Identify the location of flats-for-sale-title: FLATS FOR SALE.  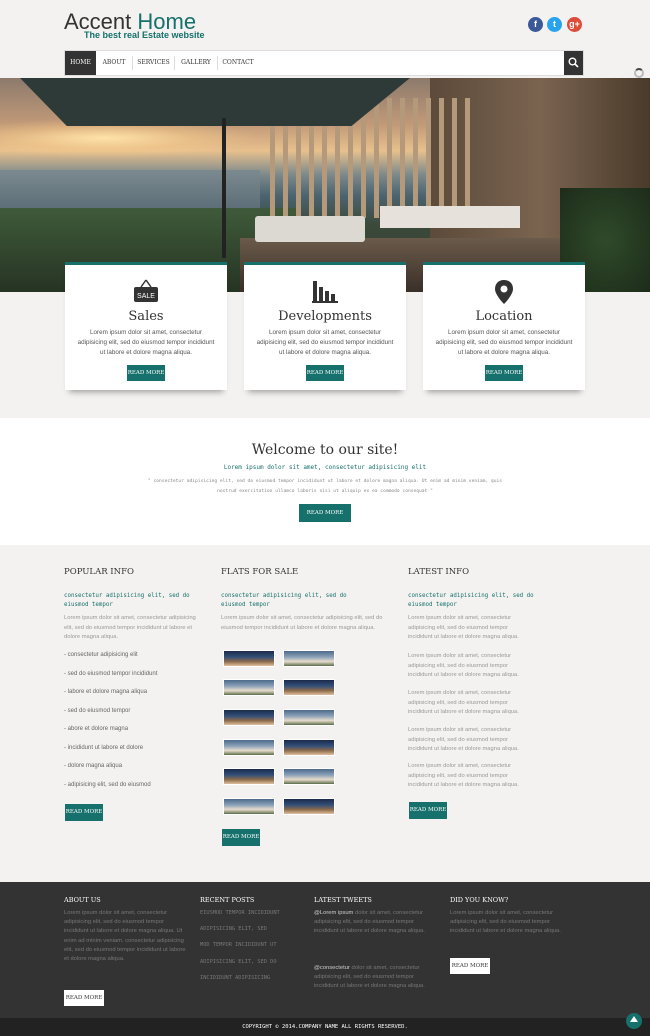
(260, 572).